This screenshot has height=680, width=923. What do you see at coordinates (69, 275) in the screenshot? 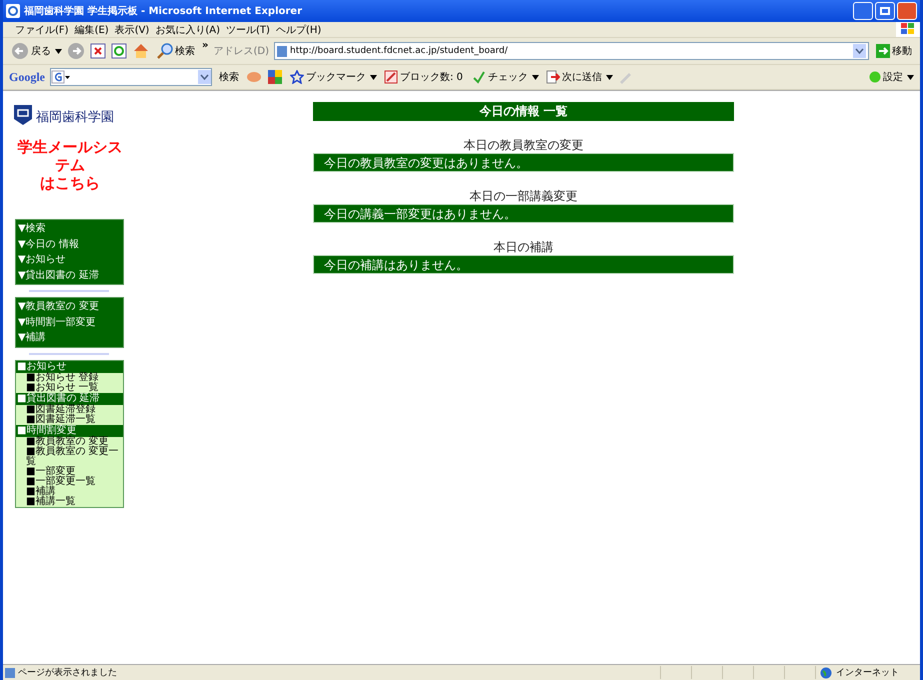
I see `menu-link: ▼貸出図書の 延滞` at bounding box center [69, 275].